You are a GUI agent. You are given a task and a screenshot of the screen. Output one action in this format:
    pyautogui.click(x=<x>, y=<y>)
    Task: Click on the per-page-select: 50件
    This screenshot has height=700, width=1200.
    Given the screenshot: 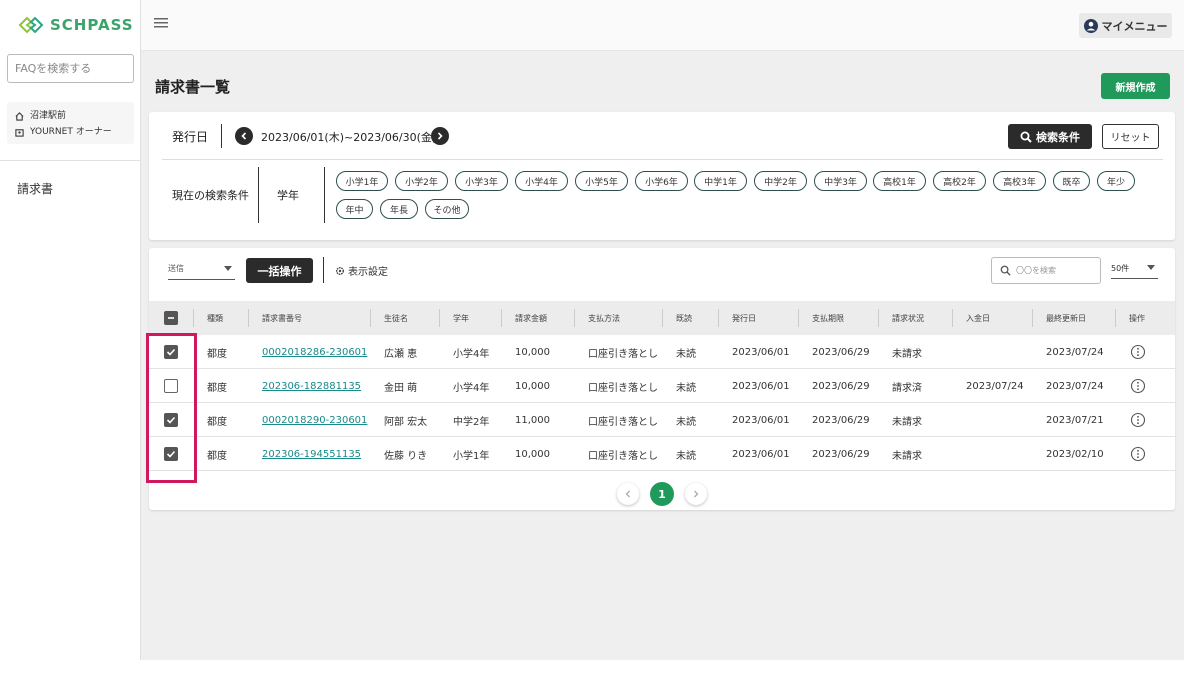 What is the action you would take?
    pyautogui.click(x=1134, y=270)
    